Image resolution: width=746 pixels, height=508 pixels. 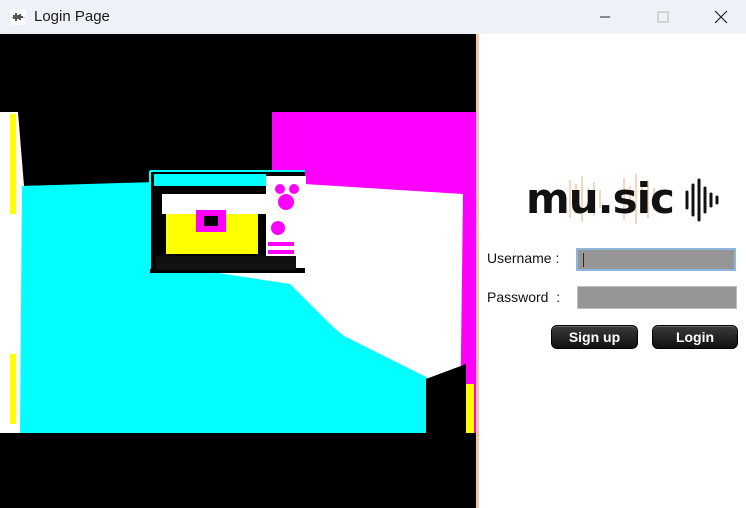 I want to click on minimize-button, so click(x=605, y=17).